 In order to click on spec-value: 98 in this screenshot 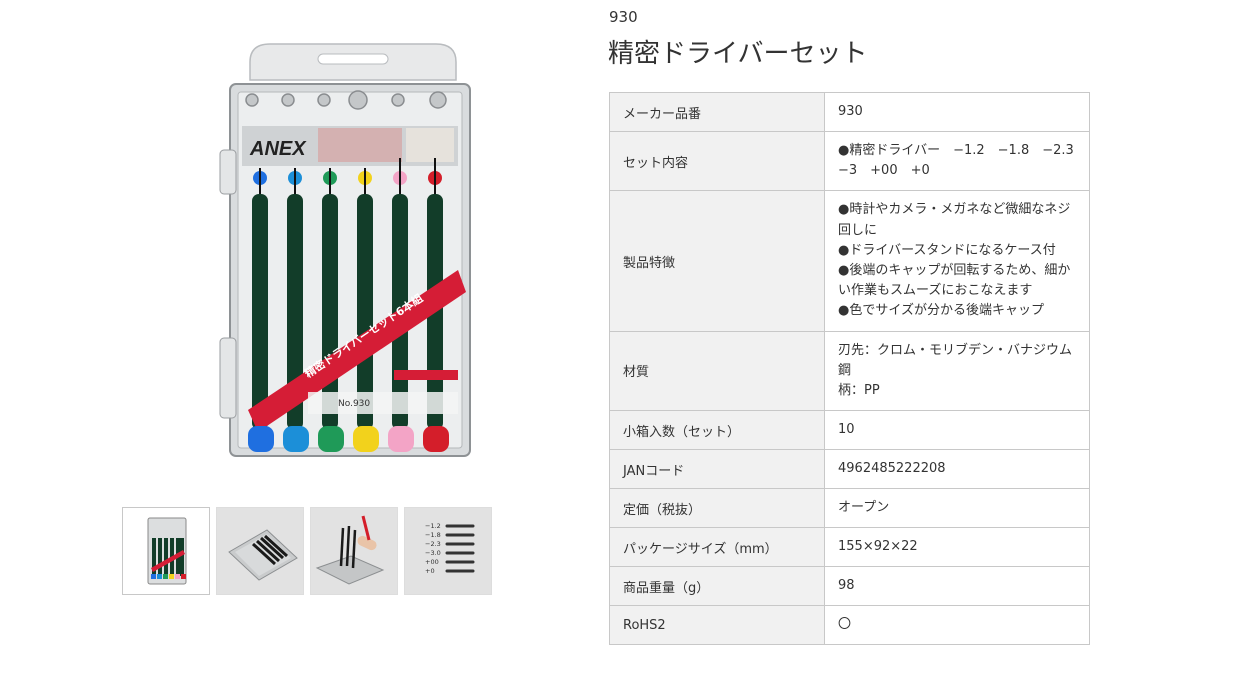, I will do `click(957, 586)`.